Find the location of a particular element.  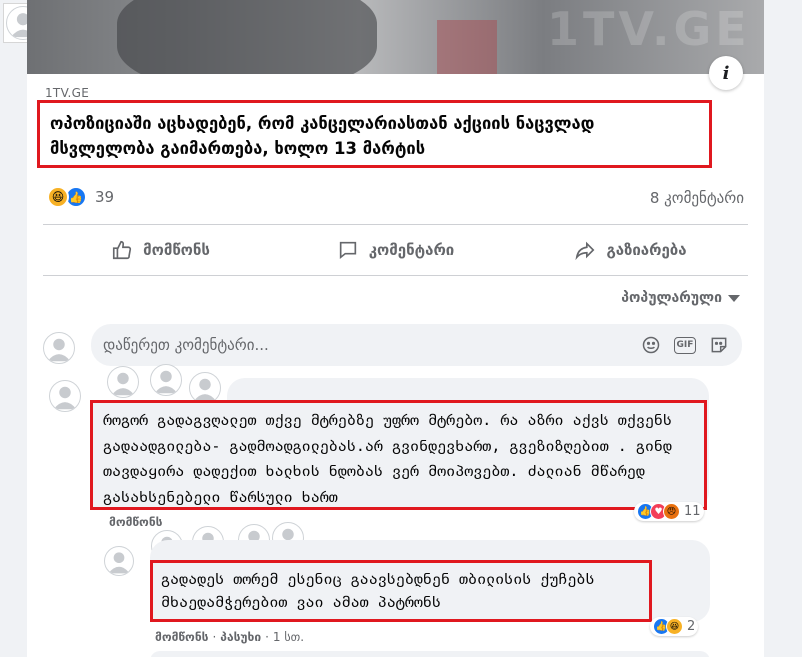

comment-bubble-icon is located at coordinates (347, 250).